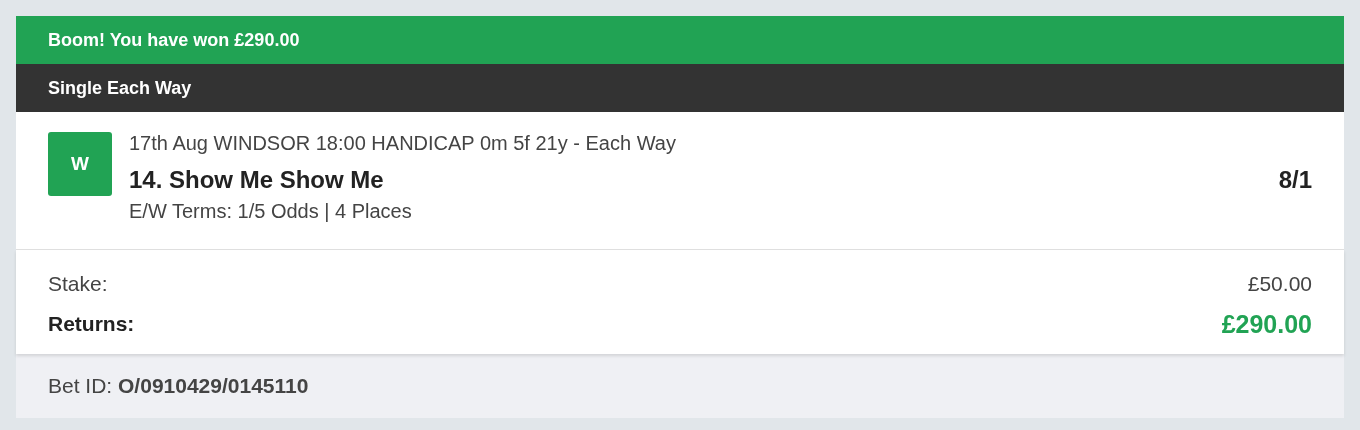 This screenshot has height=430, width=1360. I want to click on total-value: £50.00, so click(1279, 284).